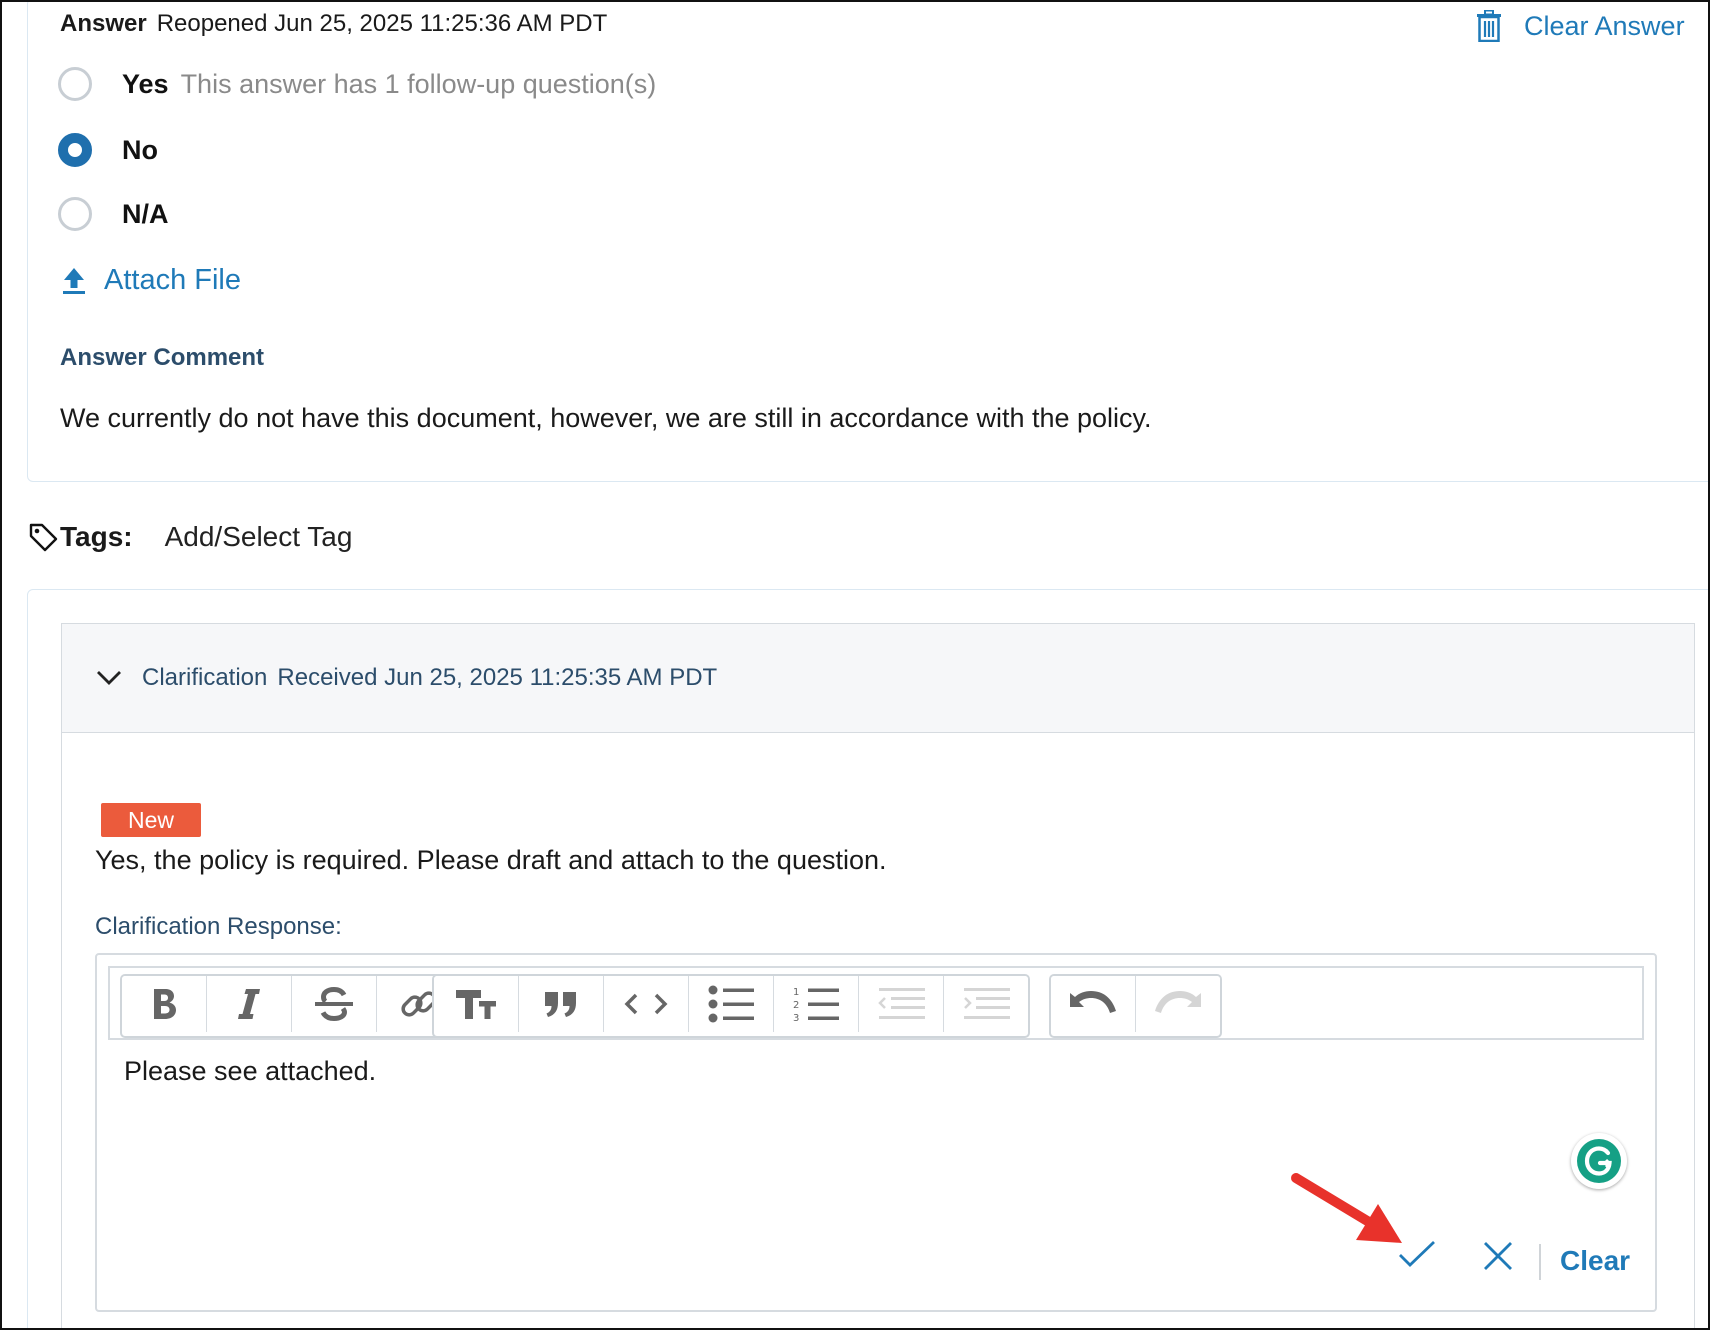 Image resolution: width=1710 pixels, height=1330 pixels. I want to click on outdent-icon, so click(901, 1003).